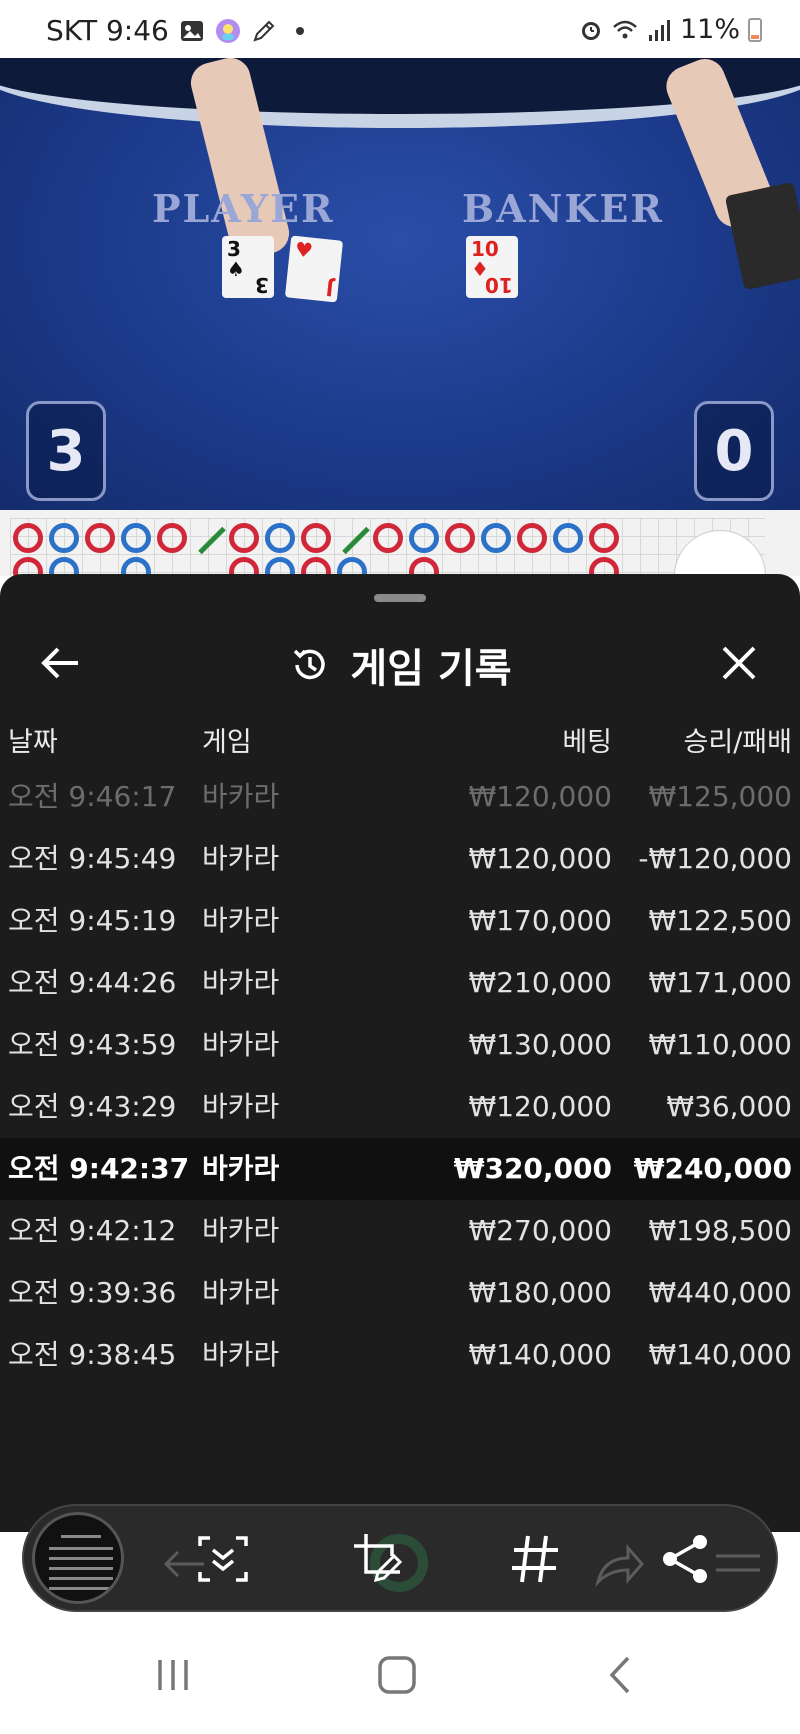  Describe the element at coordinates (621, 1675) in the screenshot. I see `back-icon` at that location.